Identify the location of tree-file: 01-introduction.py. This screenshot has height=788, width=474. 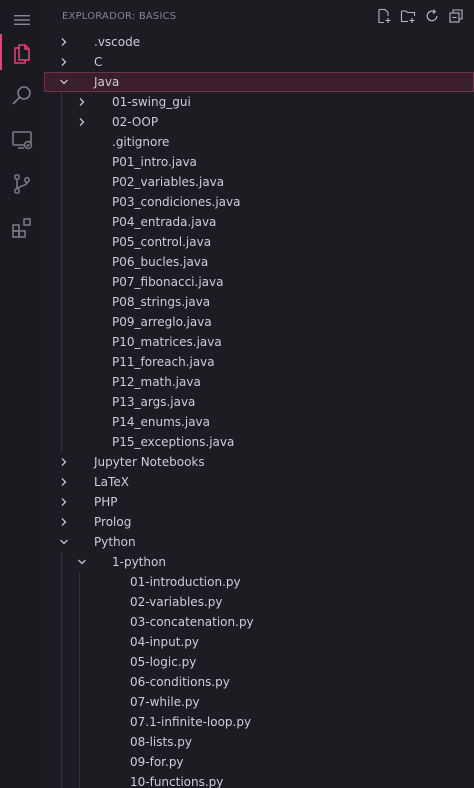
(259, 582).